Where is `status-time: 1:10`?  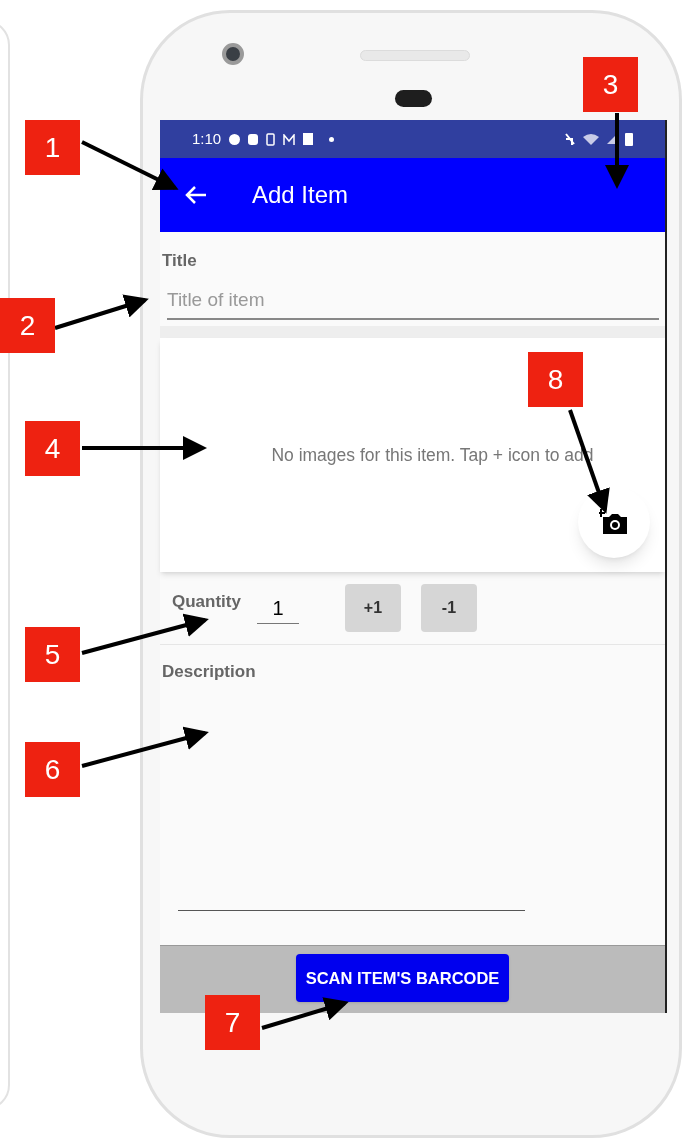 status-time: 1:10 is located at coordinates (207, 138).